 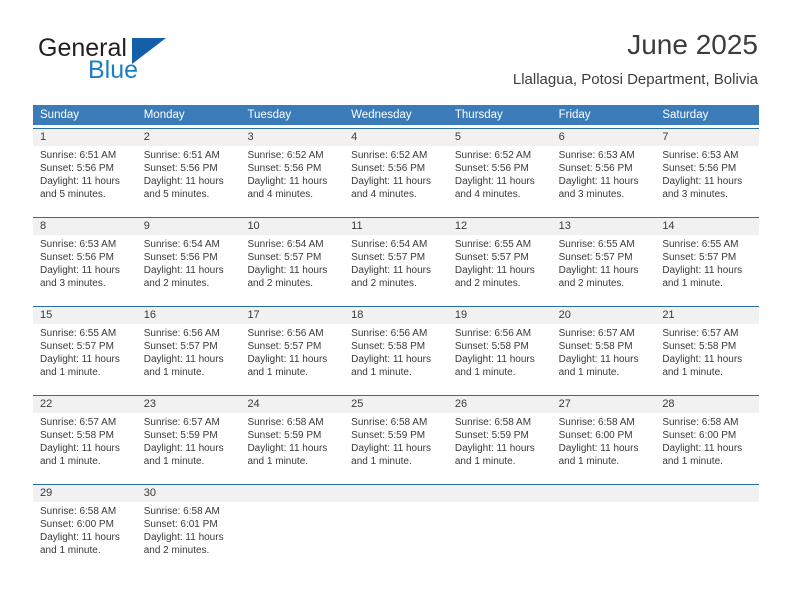 What do you see at coordinates (493, 244) in the screenshot?
I see `sunrise-text: Sunrise: 6:55 AM` at bounding box center [493, 244].